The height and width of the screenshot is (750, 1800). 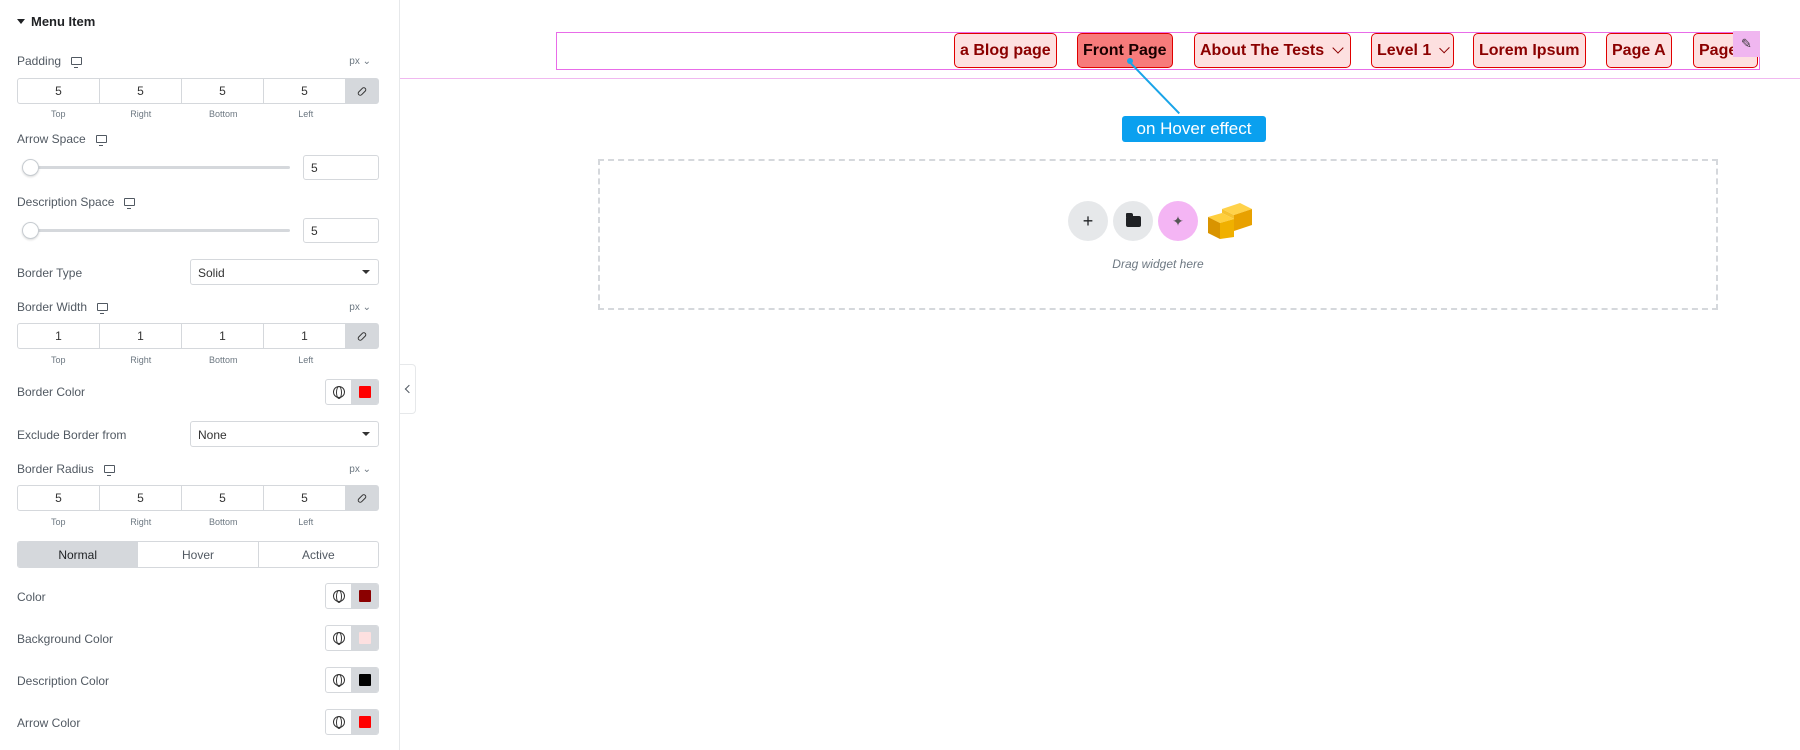 I want to click on pencil-icon: ✎, so click(x=1746, y=43).